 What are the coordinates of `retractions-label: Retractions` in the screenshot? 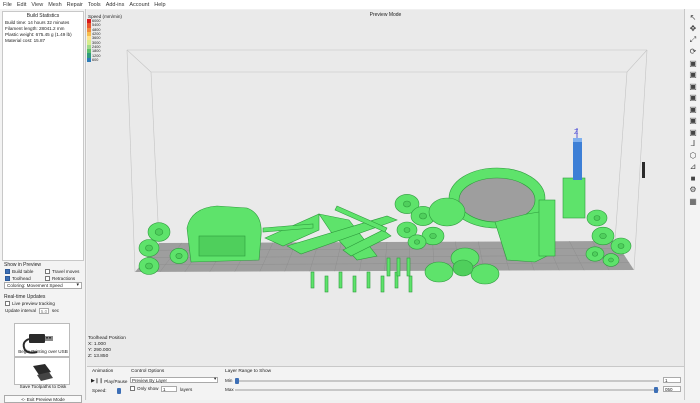 It's located at (63, 278).